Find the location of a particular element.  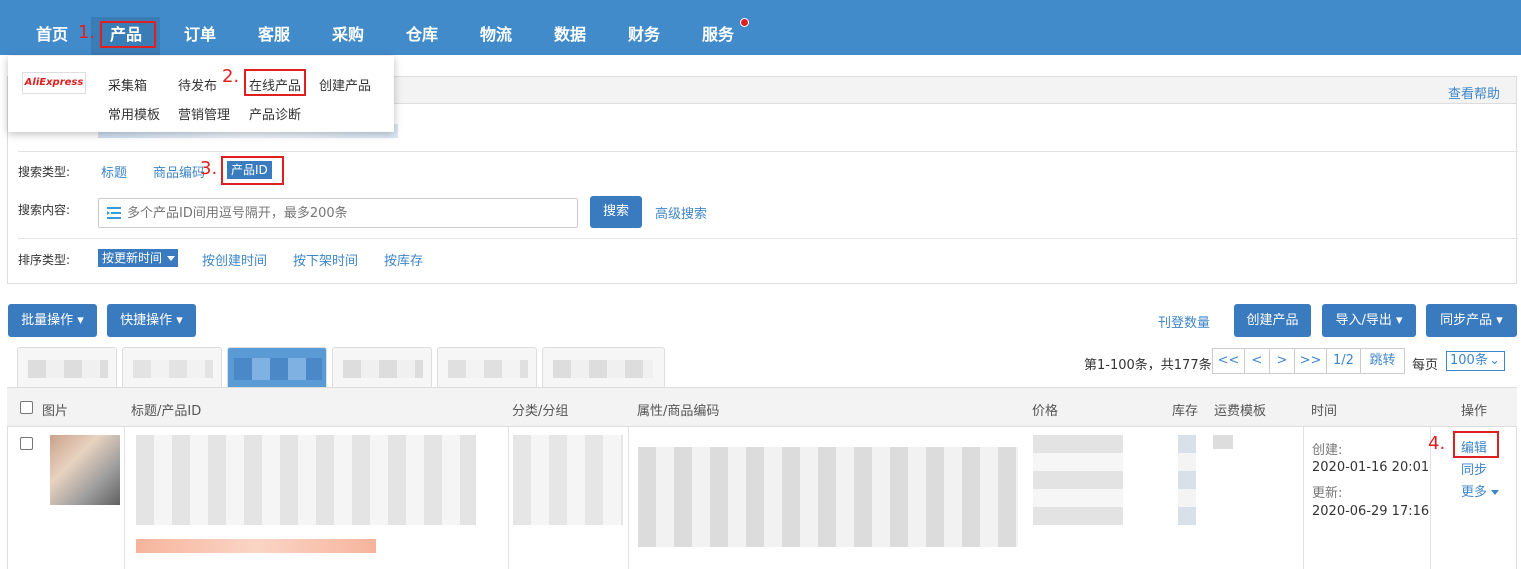

search-type-label: 搜索类型: is located at coordinates (44, 172).